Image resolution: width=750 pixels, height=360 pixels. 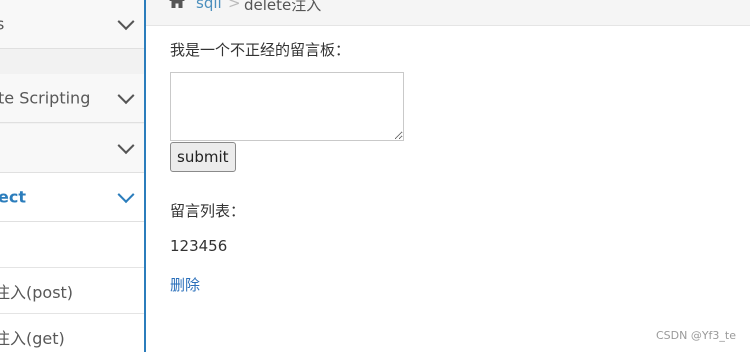 What do you see at coordinates (72, 337) in the screenshot?
I see `sidebar-subitem-get: 注入(get)` at bounding box center [72, 337].